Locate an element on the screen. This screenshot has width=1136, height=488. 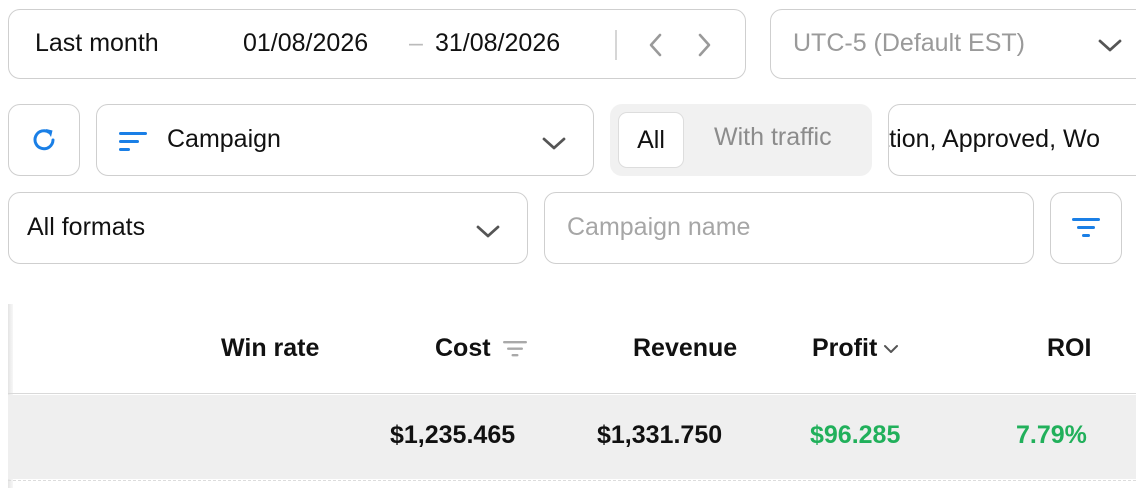
column-header-revenue: Revenue is located at coordinates (685, 348).